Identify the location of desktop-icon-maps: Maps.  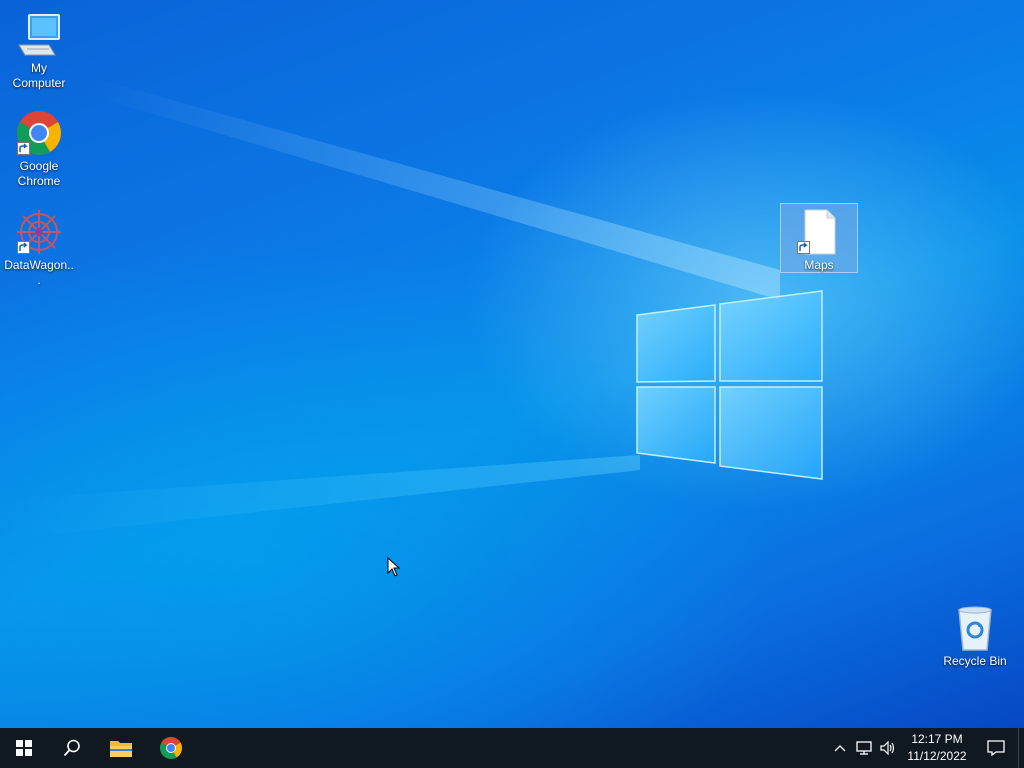
(819, 238).